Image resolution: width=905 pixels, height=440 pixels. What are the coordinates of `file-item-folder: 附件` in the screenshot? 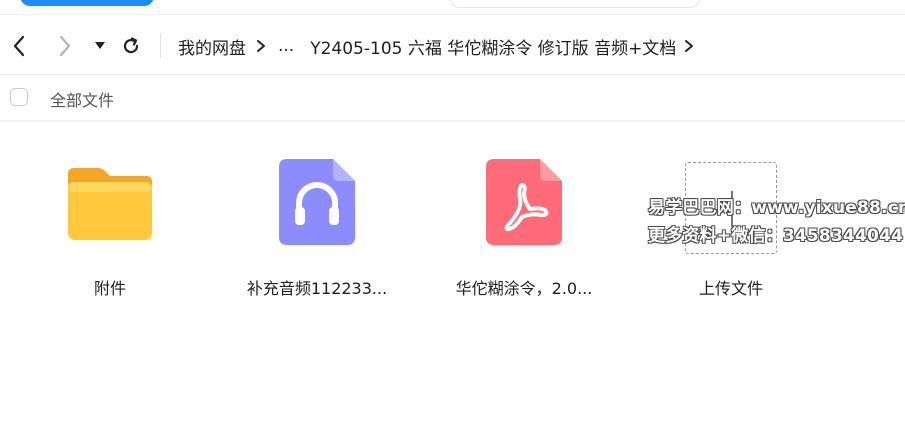 It's located at (110, 232).